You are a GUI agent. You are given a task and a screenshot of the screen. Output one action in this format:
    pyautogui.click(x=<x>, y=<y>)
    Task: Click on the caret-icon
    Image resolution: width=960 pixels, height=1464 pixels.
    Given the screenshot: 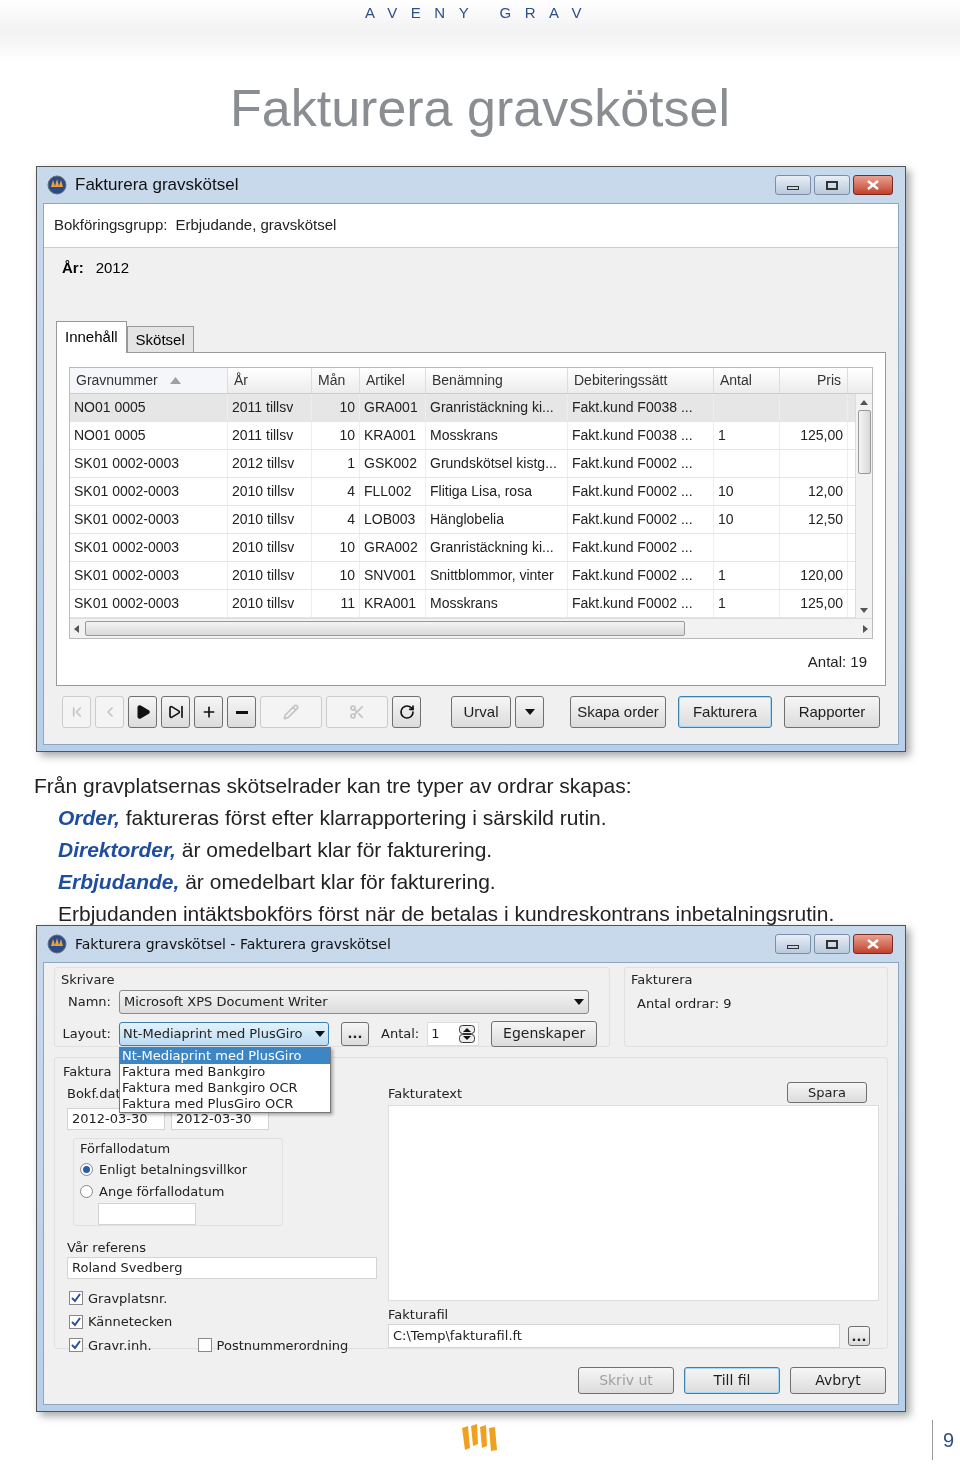 What is the action you would take?
    pyautogui.click(x=320, y=1033)
    